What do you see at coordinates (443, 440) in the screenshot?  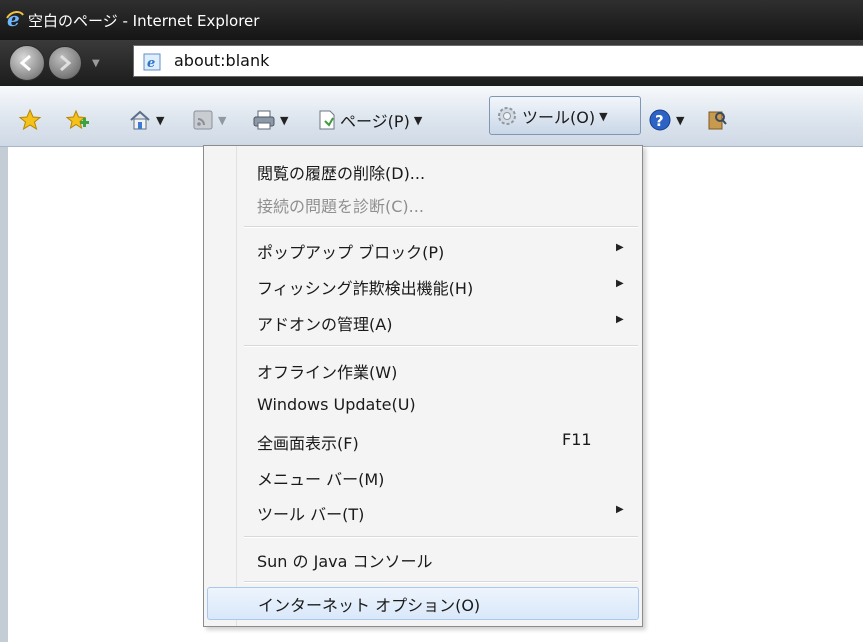 I see `menu-item-full-screen: 全画面表示(F) F11` at bounding box center [443, 440].